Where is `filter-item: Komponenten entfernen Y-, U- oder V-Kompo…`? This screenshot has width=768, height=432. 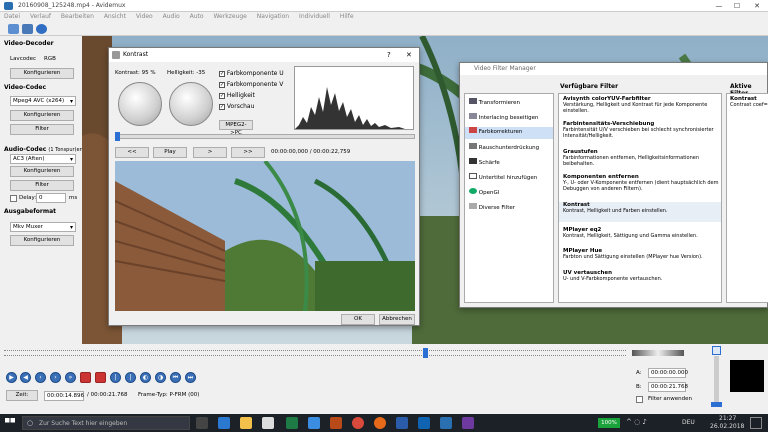
filter-item: Komponenten entfernen Y-, U- oder V-Kompo… is located at coordinates (640, 186).